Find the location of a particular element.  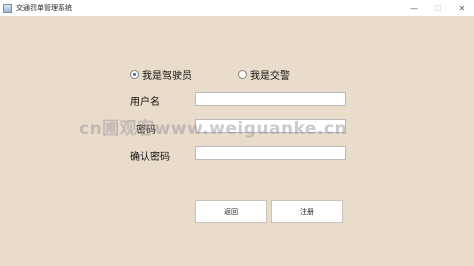

window-controls: — ☐ ✕ is located at coordinates (438, 8).